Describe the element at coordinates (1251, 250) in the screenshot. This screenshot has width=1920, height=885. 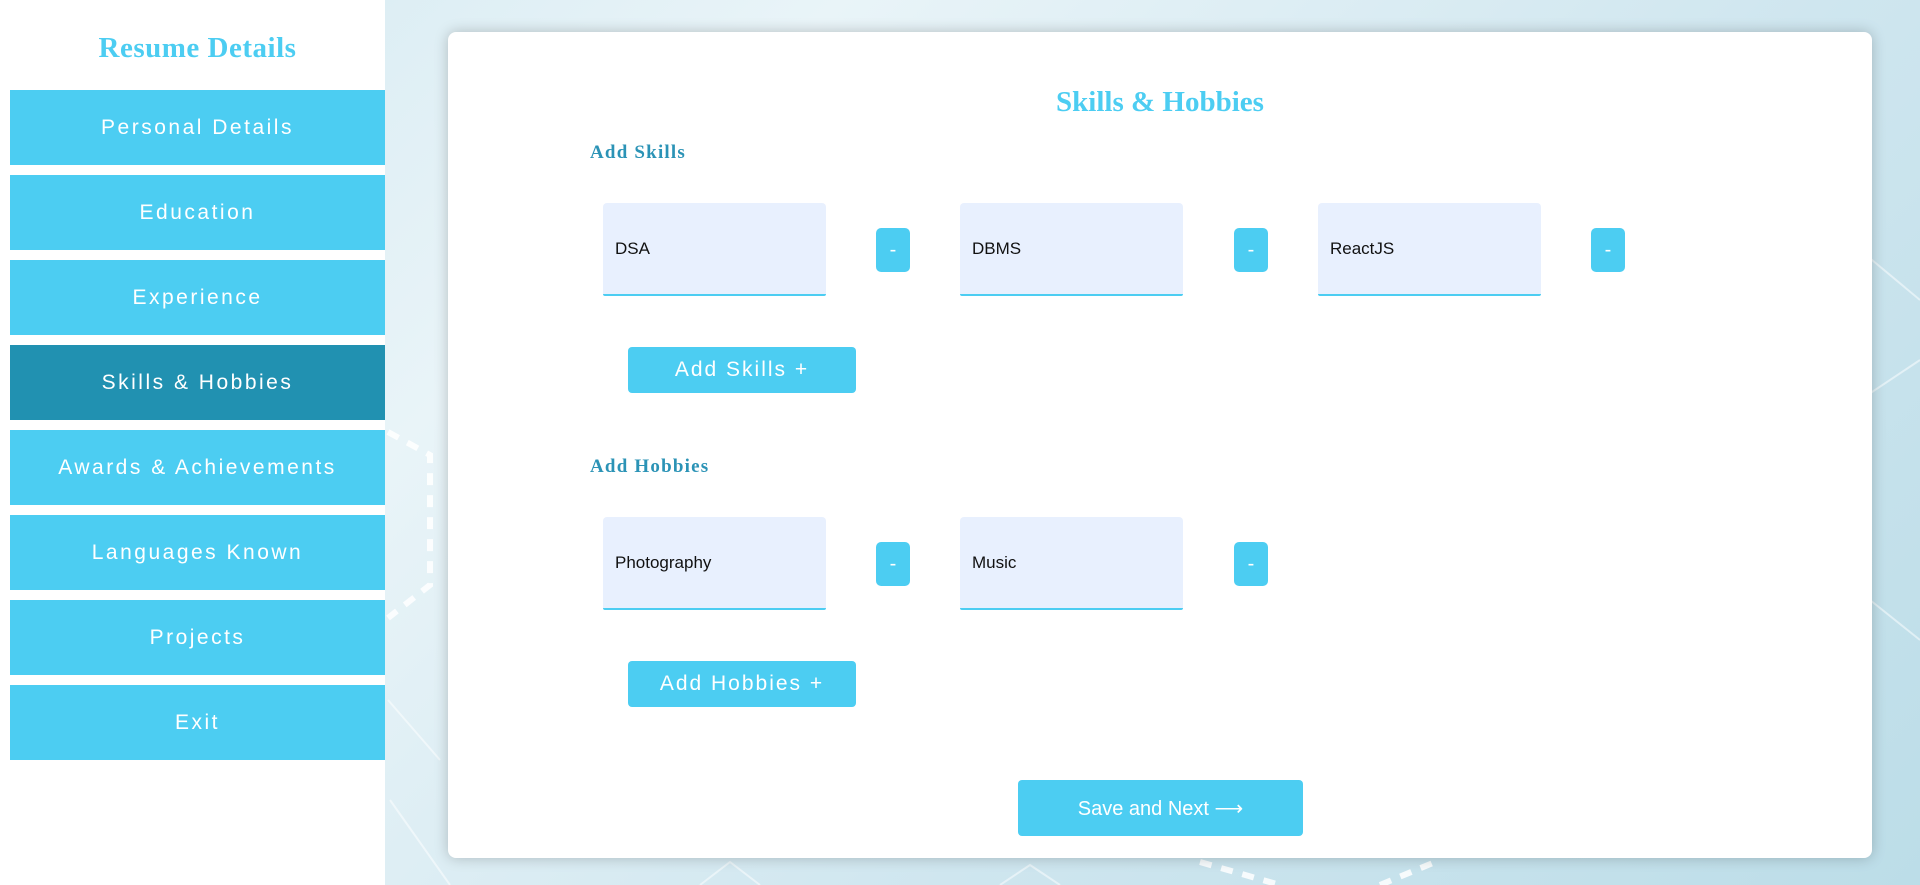
I see `remove-skill-2-button: -` at that location.